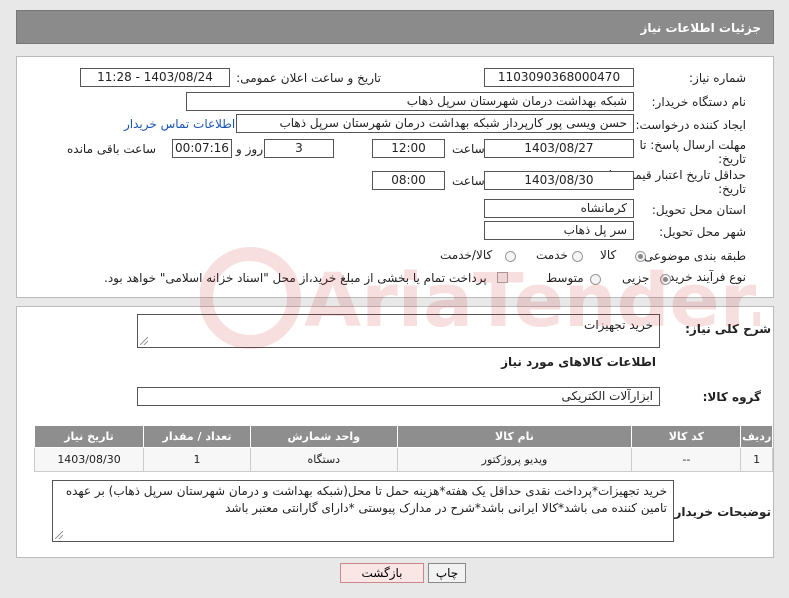 Image resolution: width=789 pixels, height=598 pixels. What do you see at coordinates (732, 159) in the screenshot?
I see `reply-deadline-label-2: تاریخ:` at bounding box center [732, 159].